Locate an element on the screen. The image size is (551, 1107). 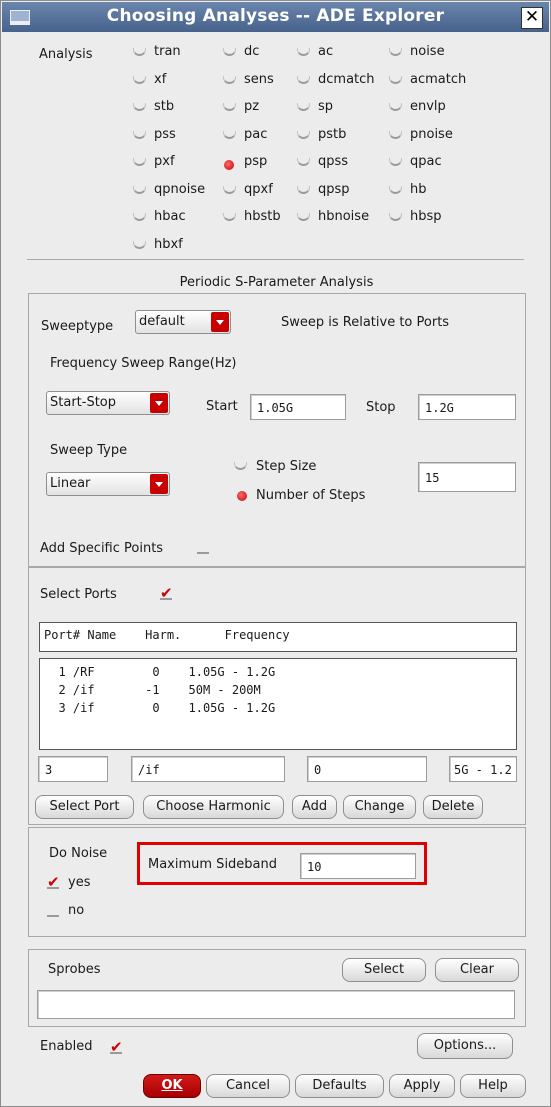
defaults-button: Defaults is located at coordinates (339, 1086).